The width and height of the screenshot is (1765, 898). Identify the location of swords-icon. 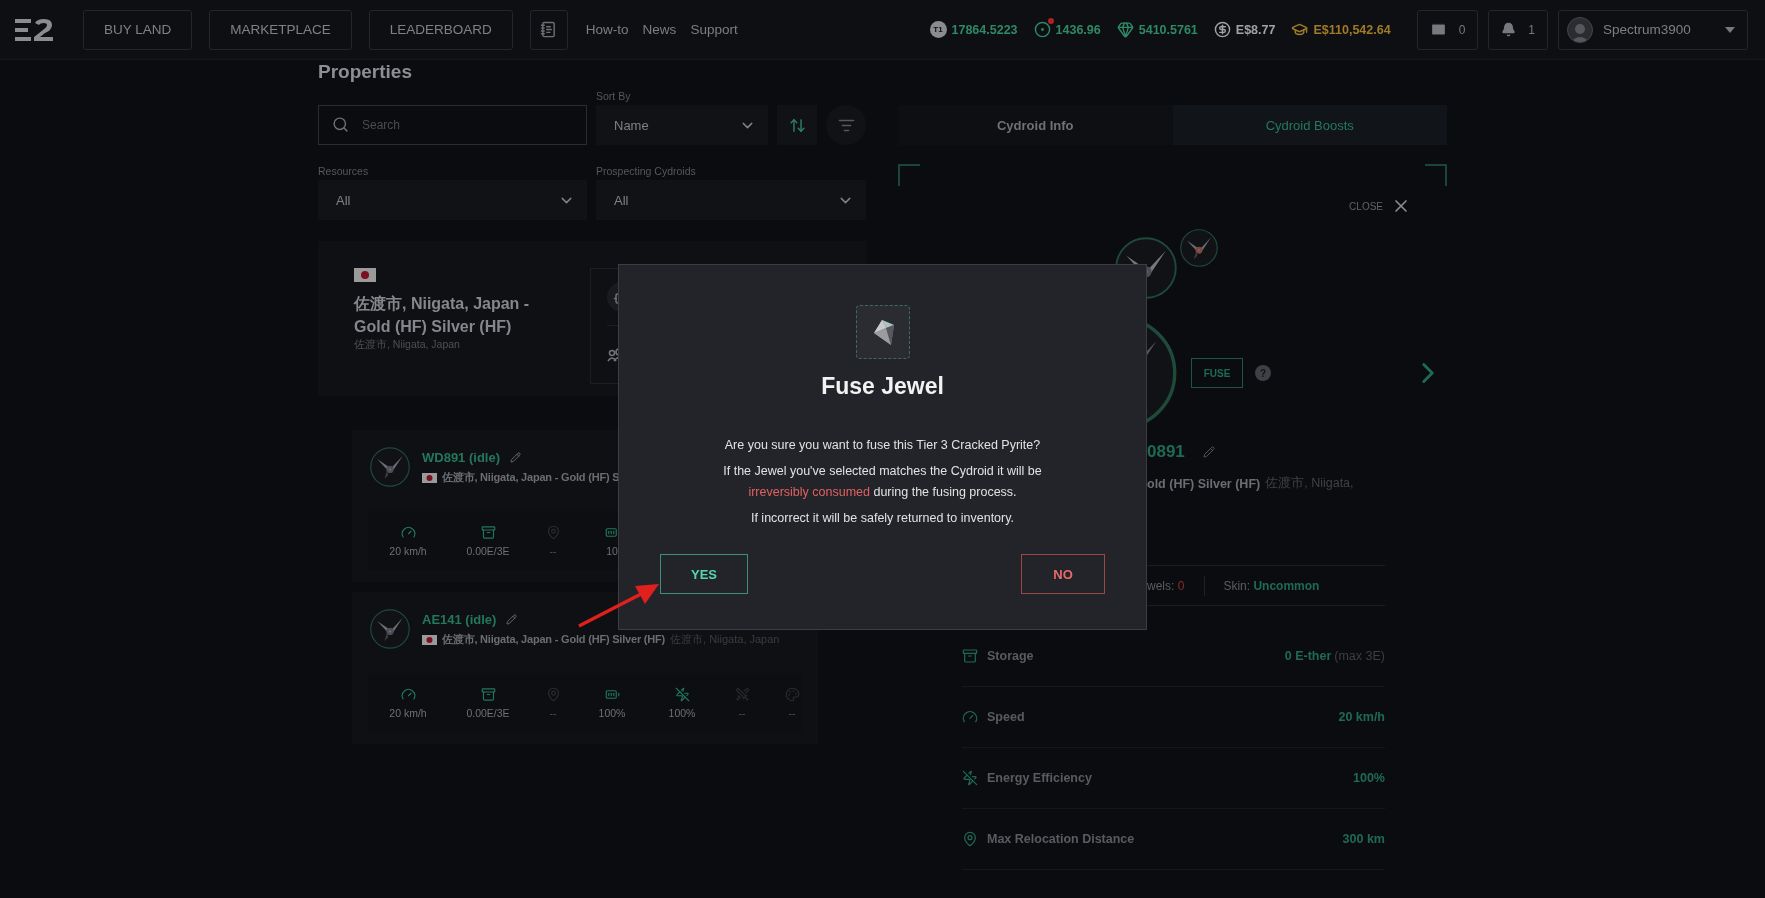
(742, 694).